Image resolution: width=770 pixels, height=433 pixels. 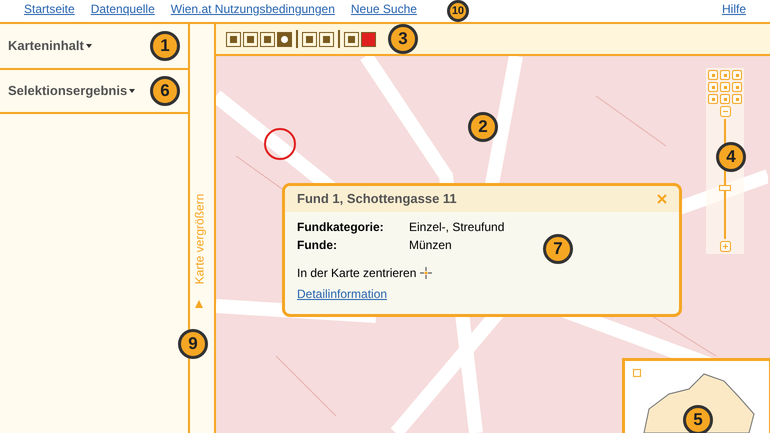 I want to click on callout-number: 9, so click(x=193, y=344).